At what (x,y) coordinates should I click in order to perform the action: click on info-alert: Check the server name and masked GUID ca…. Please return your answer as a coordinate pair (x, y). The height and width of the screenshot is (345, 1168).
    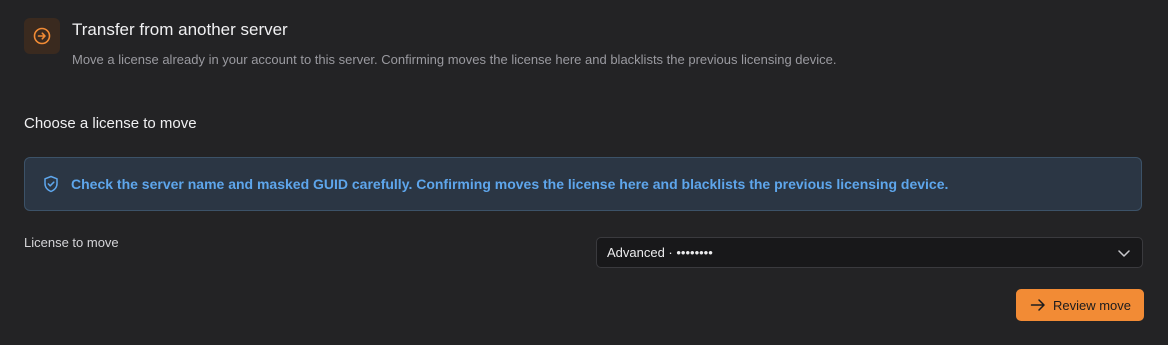
    Looking at the image, I should click on (583, 184).